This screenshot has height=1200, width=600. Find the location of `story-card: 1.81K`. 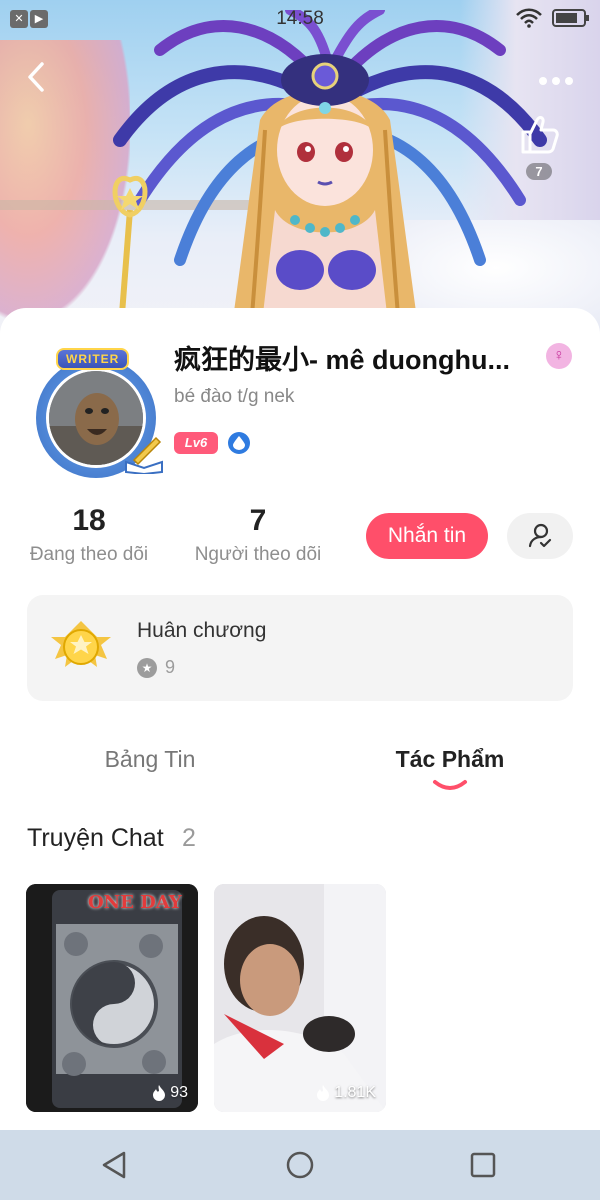

story-card: 1.81K is located at coordinates (300, 998).